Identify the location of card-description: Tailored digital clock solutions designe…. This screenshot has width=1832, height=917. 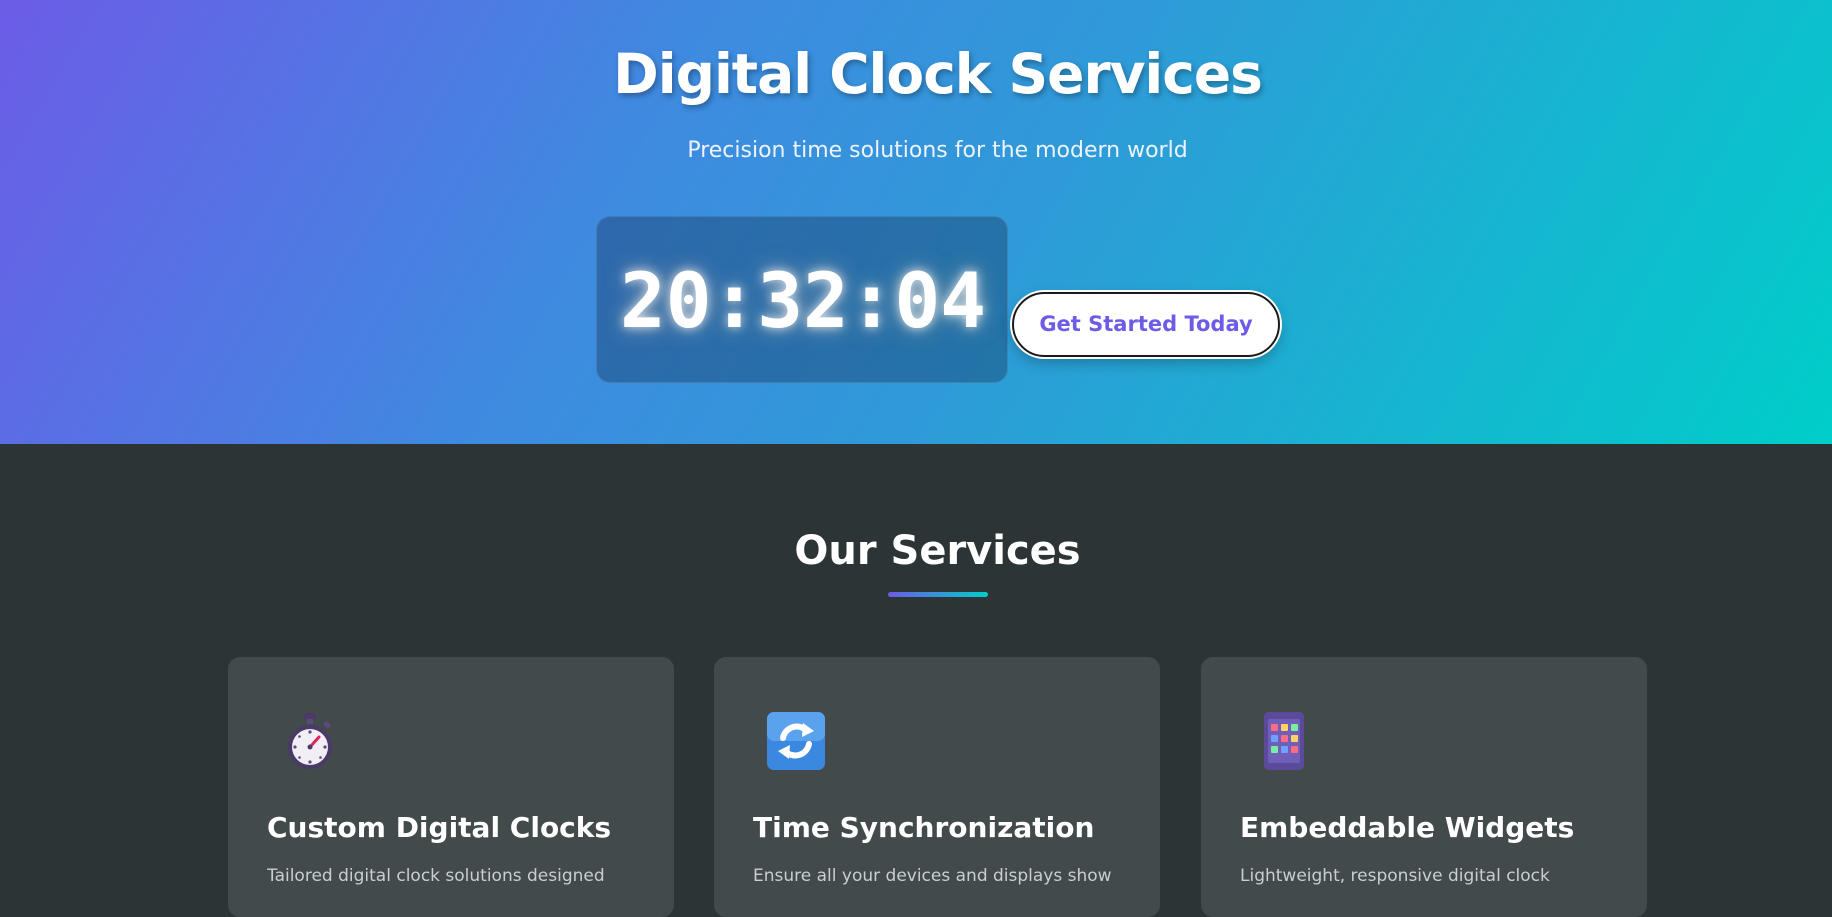
(436, 876).